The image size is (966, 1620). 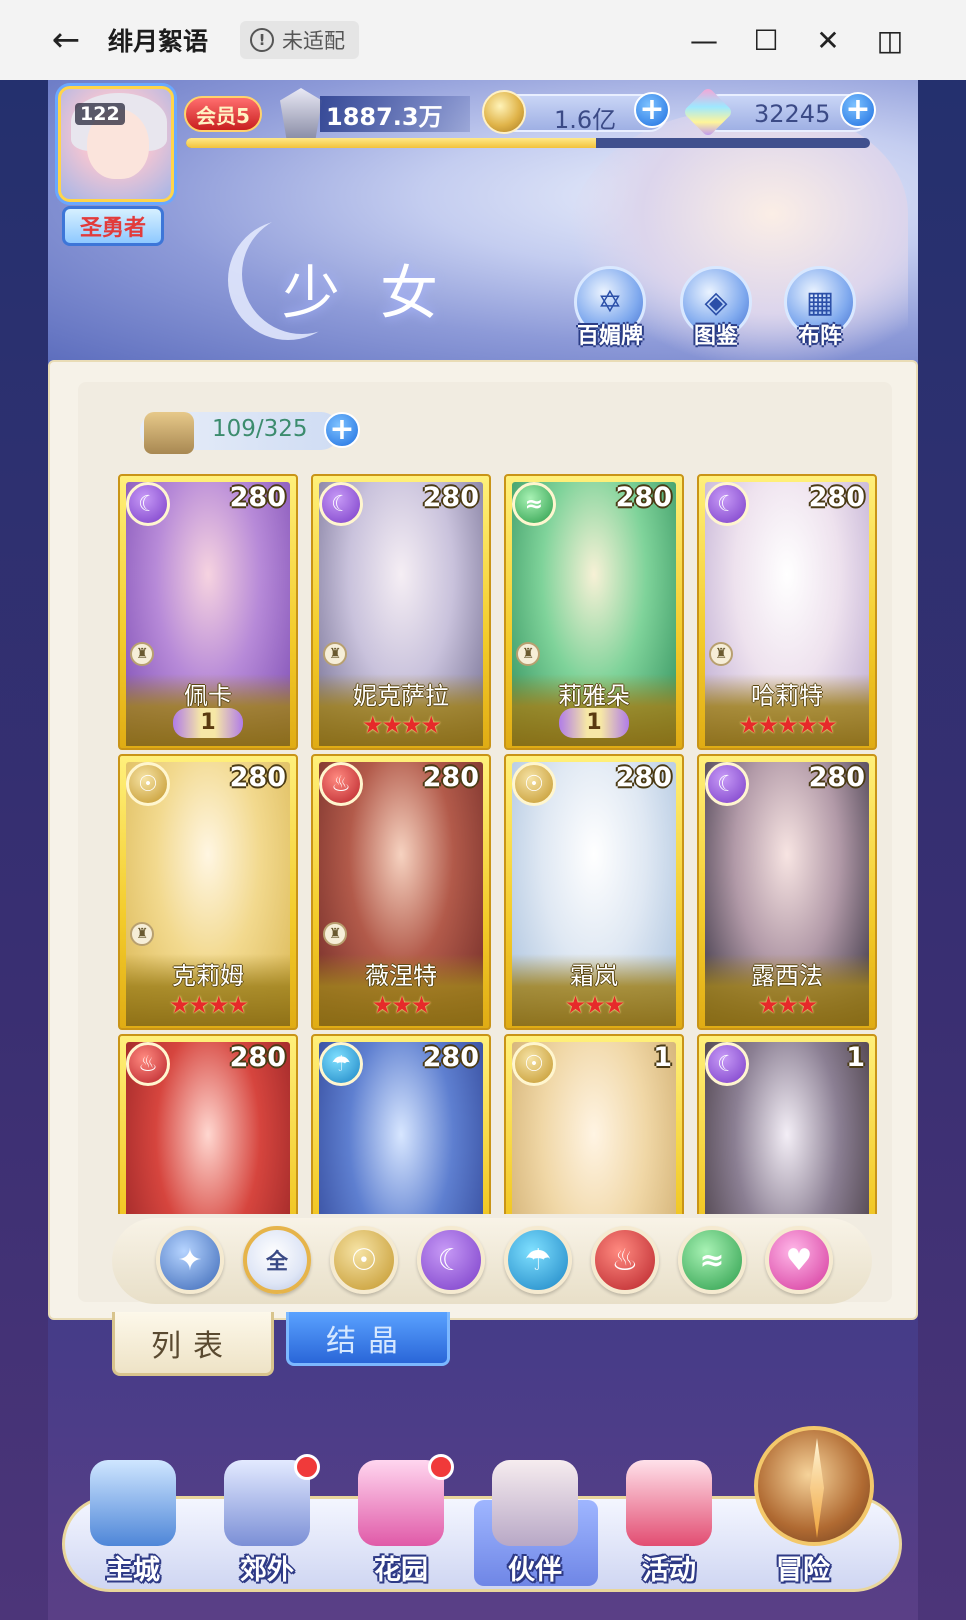 What do you see at coordinates (208, 696) in the screenshot?
I see `character-name: 佩卡` at bounding box center [208, 696].